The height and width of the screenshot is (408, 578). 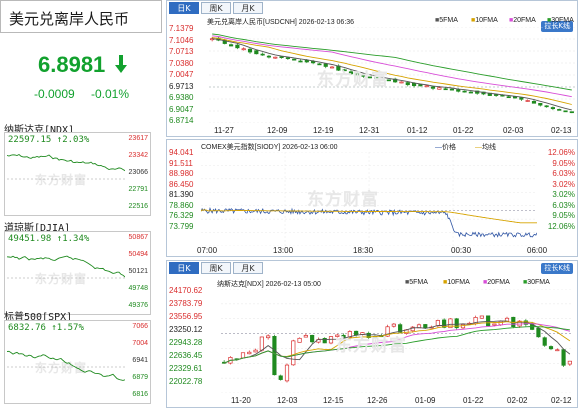 I want to click on mini-chart-value: 6832.76 ↑1.57%, so click(x=46, y=328).